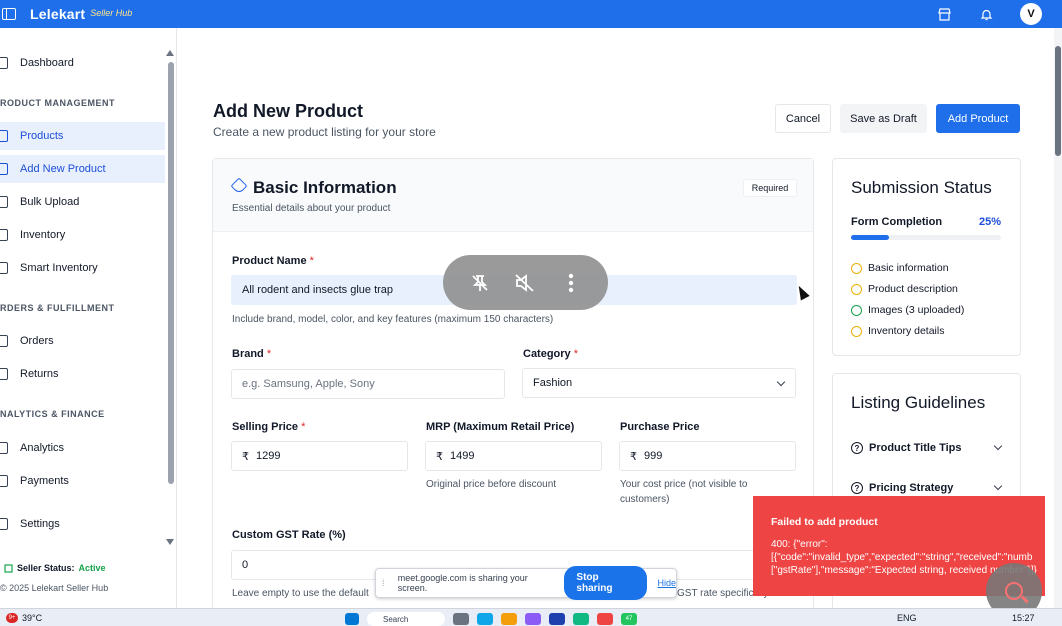  What do you see at coordinates (289, 535) in the screenshot?
I see `gst-rate-label: Custom GST Rate (%)` at bounding box center [289, 535].